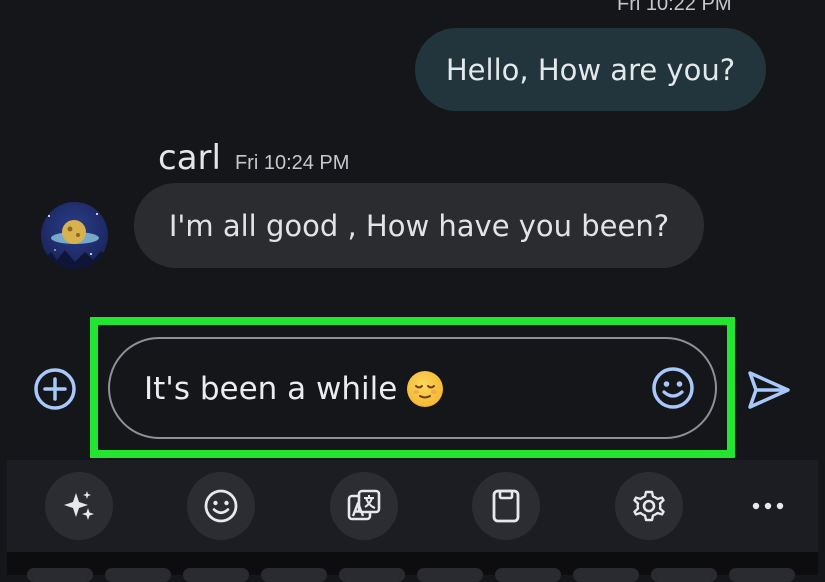 The image size is (825, 582). I want to click on sender-name: carl, so click(189, 158).